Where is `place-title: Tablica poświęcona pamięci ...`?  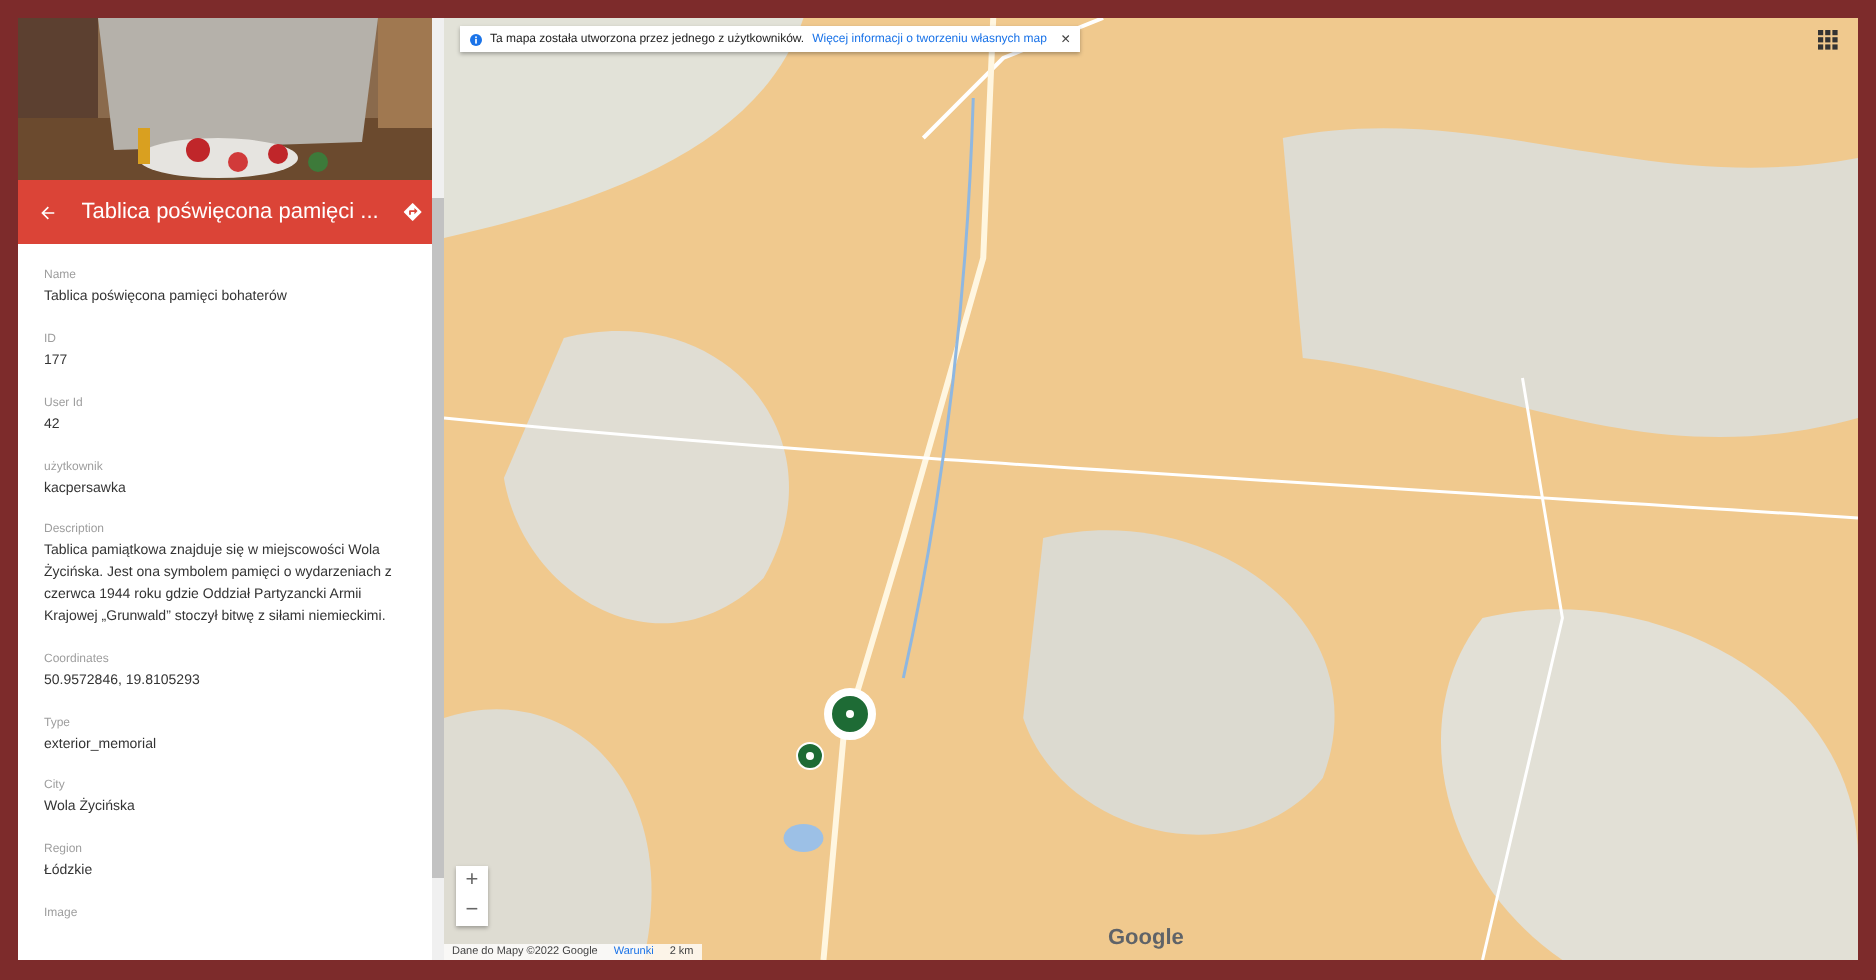 place-title: Tablica poświęcona pamięci ... is located at coordinates (230, 212).